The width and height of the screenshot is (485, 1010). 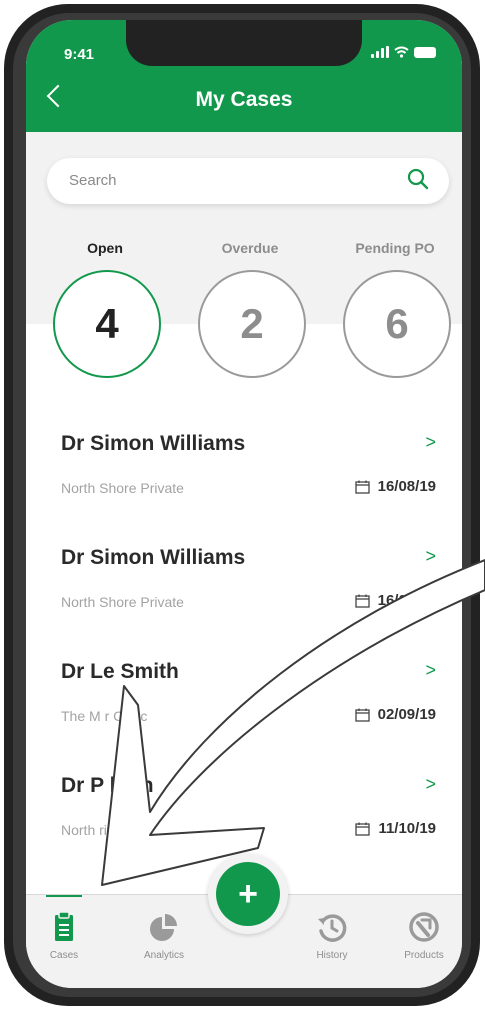 I want to click on tab-label: Cases, so click(x=64, y=955).